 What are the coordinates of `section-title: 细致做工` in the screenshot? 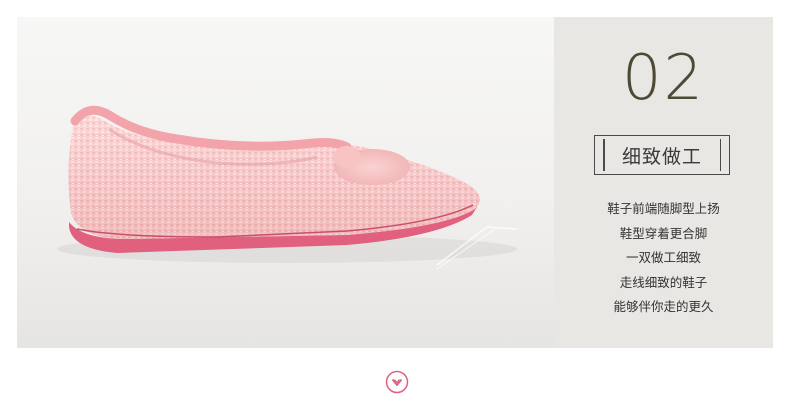 It's located at (661, 156).